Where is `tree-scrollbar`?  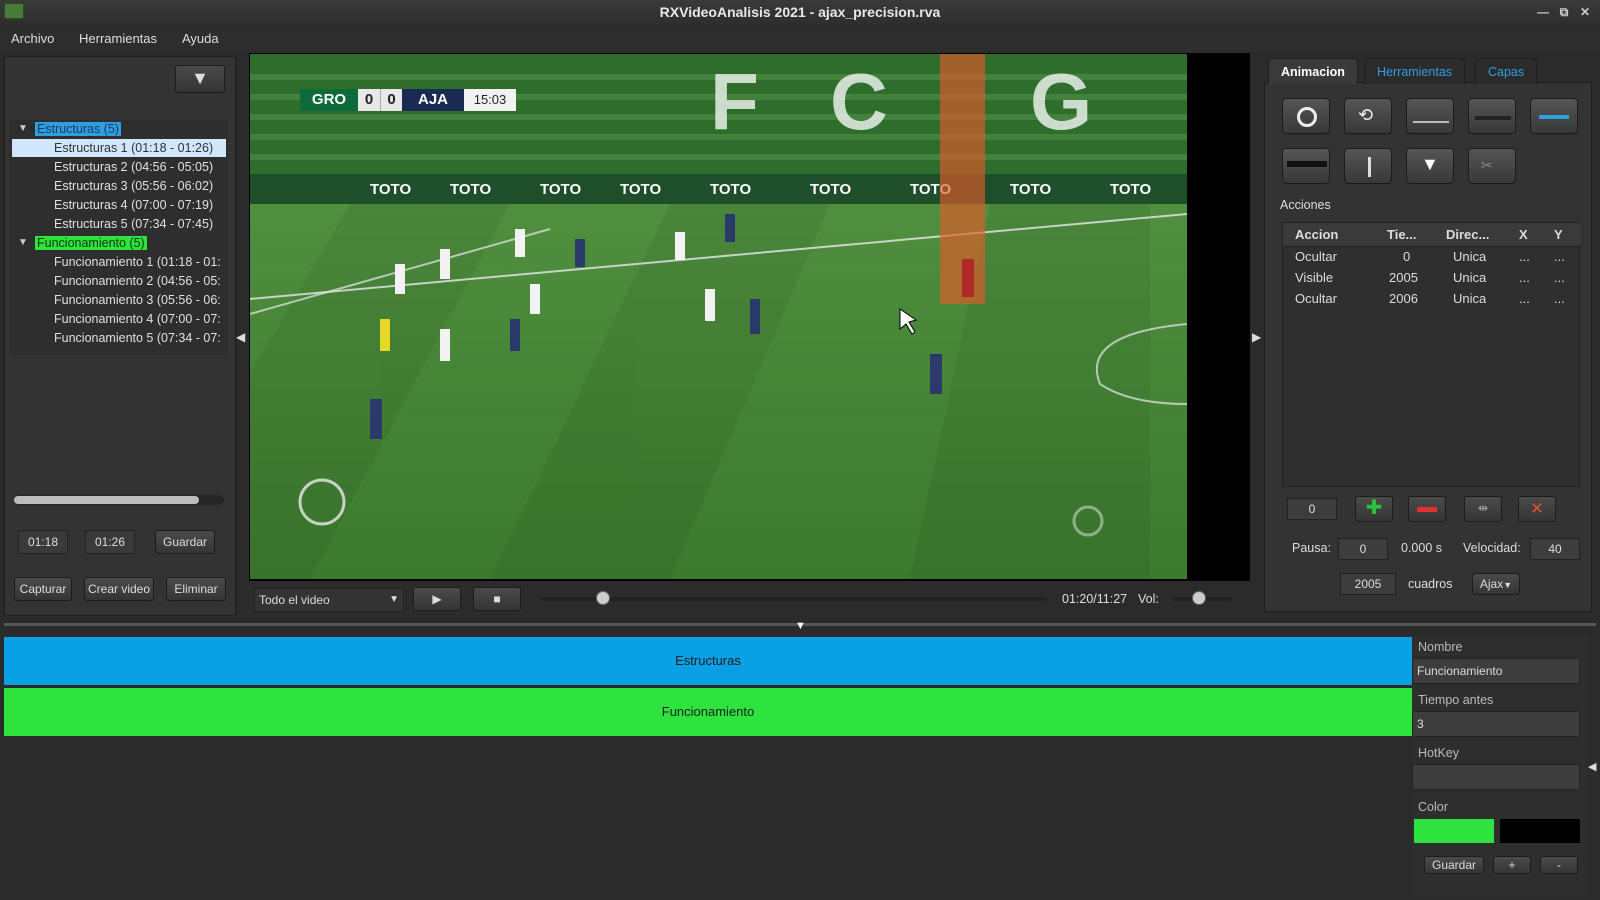
tree-scrollbar is located at coordinates (119, 500).